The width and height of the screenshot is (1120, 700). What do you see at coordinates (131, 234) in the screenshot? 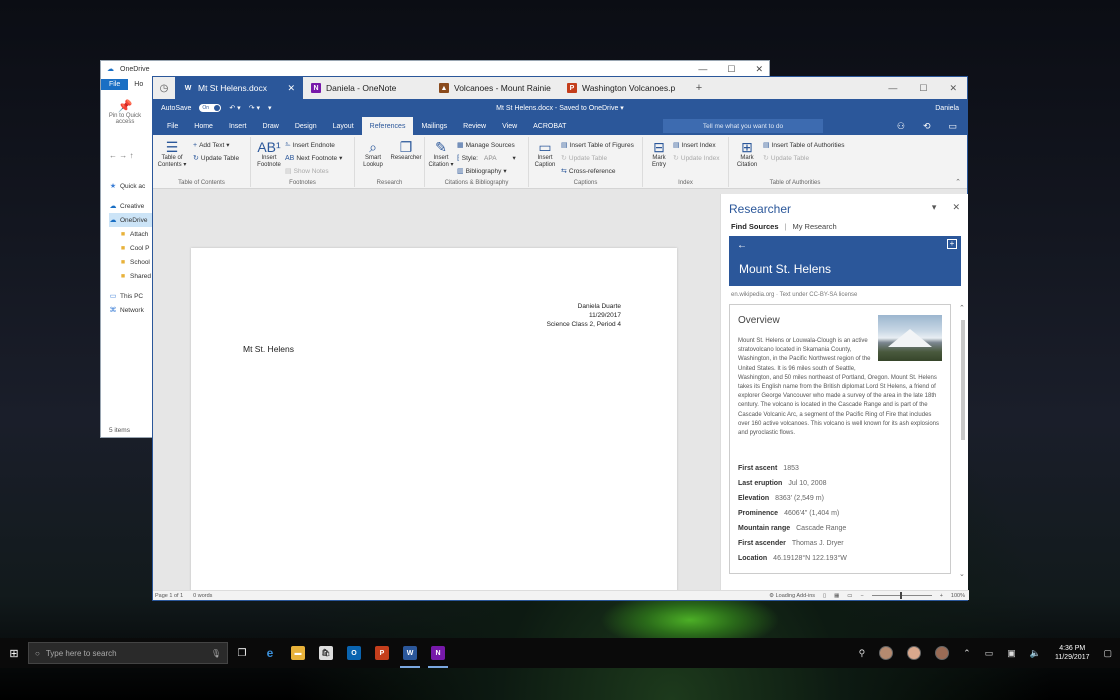
I see `tree-item: ■ Attach` at bounding box center [131, 234].